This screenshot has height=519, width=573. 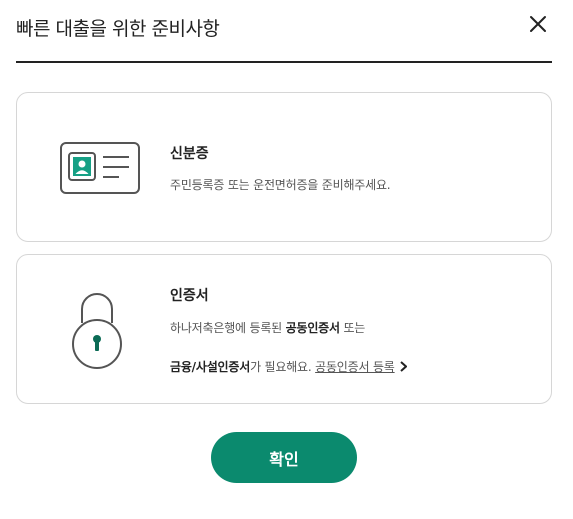 I want to click on lock-icon, so click(x=97, y=331).